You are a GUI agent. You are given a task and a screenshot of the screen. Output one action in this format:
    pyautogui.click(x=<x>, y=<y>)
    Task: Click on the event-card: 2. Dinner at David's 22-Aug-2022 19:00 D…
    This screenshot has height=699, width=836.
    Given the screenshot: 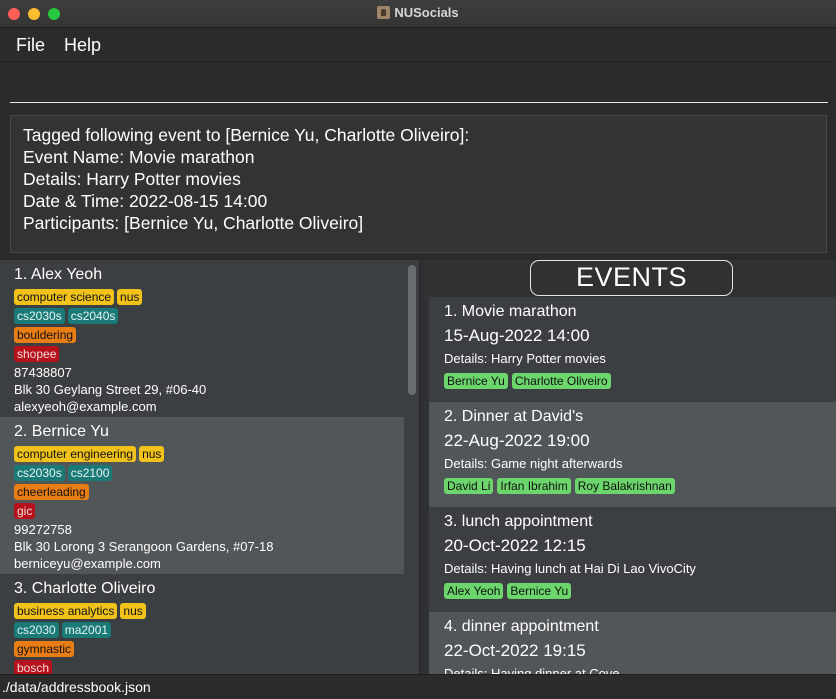 What is the action you would take?
    pyautogui.click(x=632, y=454)
    